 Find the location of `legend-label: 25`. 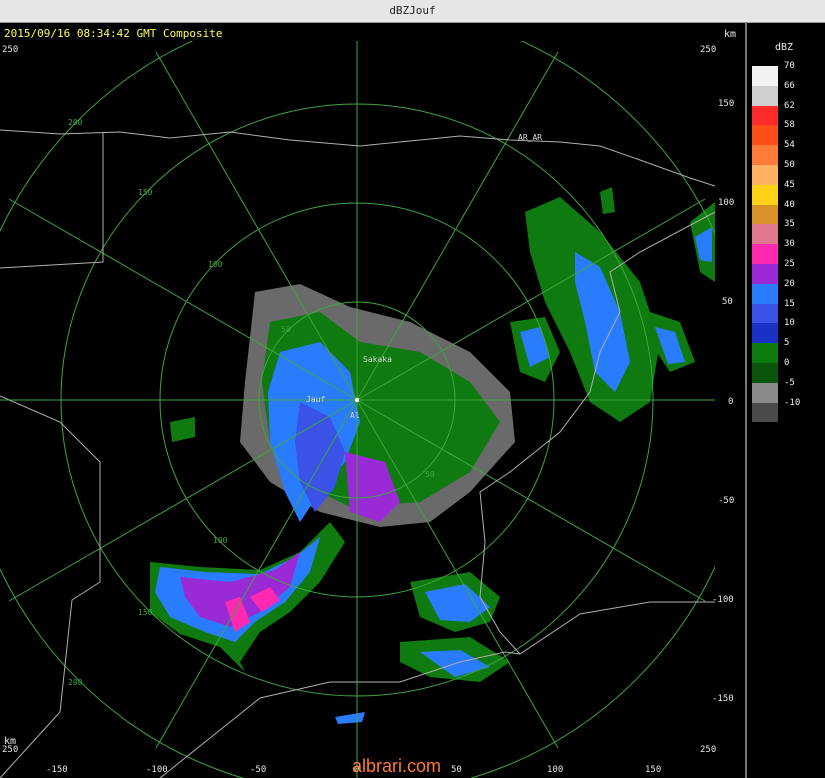

legend-label: 25 is located at coordinates (789, 263).